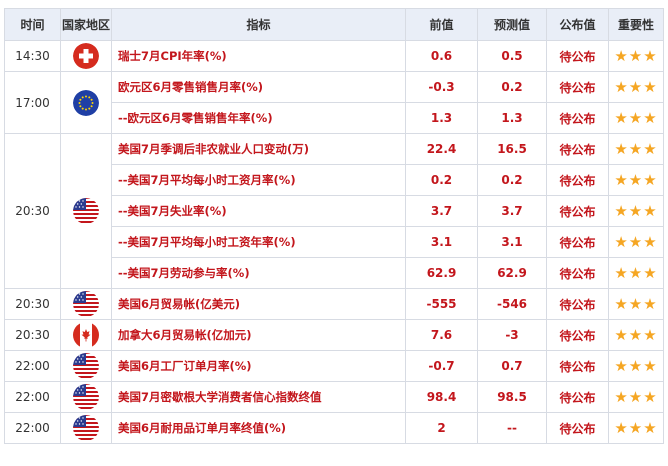 The width and height of the screenshot is (668, 466). Describe the element at coordinates (441, 211) in the screenshot. I see `previous-value: 3.7` at that location.